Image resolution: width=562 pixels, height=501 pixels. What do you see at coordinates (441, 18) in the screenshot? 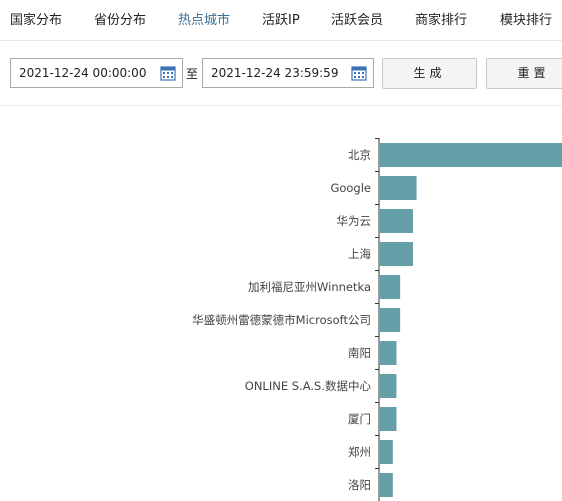
I see `tab-merchant-rank: 商家排行` at bounding box center [441, 18].